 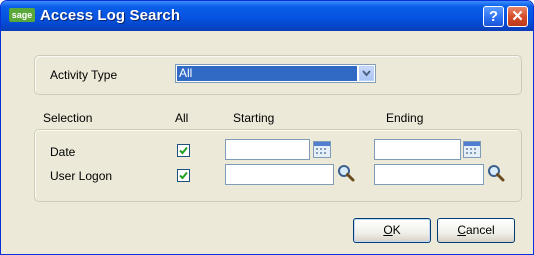 What do you see at coordinates (22, 15) in the screenshot?
I see `sage-logo-icon: sage` at bounding box center [22, 15].